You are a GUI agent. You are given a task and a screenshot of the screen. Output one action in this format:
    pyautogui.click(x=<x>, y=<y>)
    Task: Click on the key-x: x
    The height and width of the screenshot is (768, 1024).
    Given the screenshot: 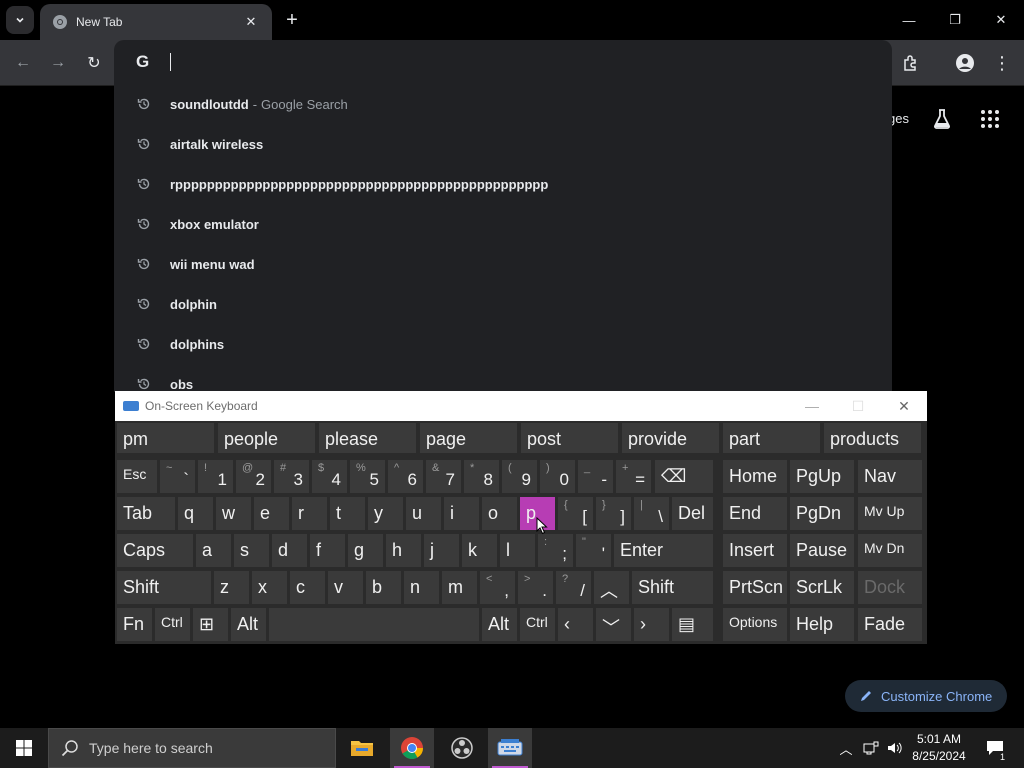 What is the action you would take?
    pyautogui.click(x=269, y=587)
    